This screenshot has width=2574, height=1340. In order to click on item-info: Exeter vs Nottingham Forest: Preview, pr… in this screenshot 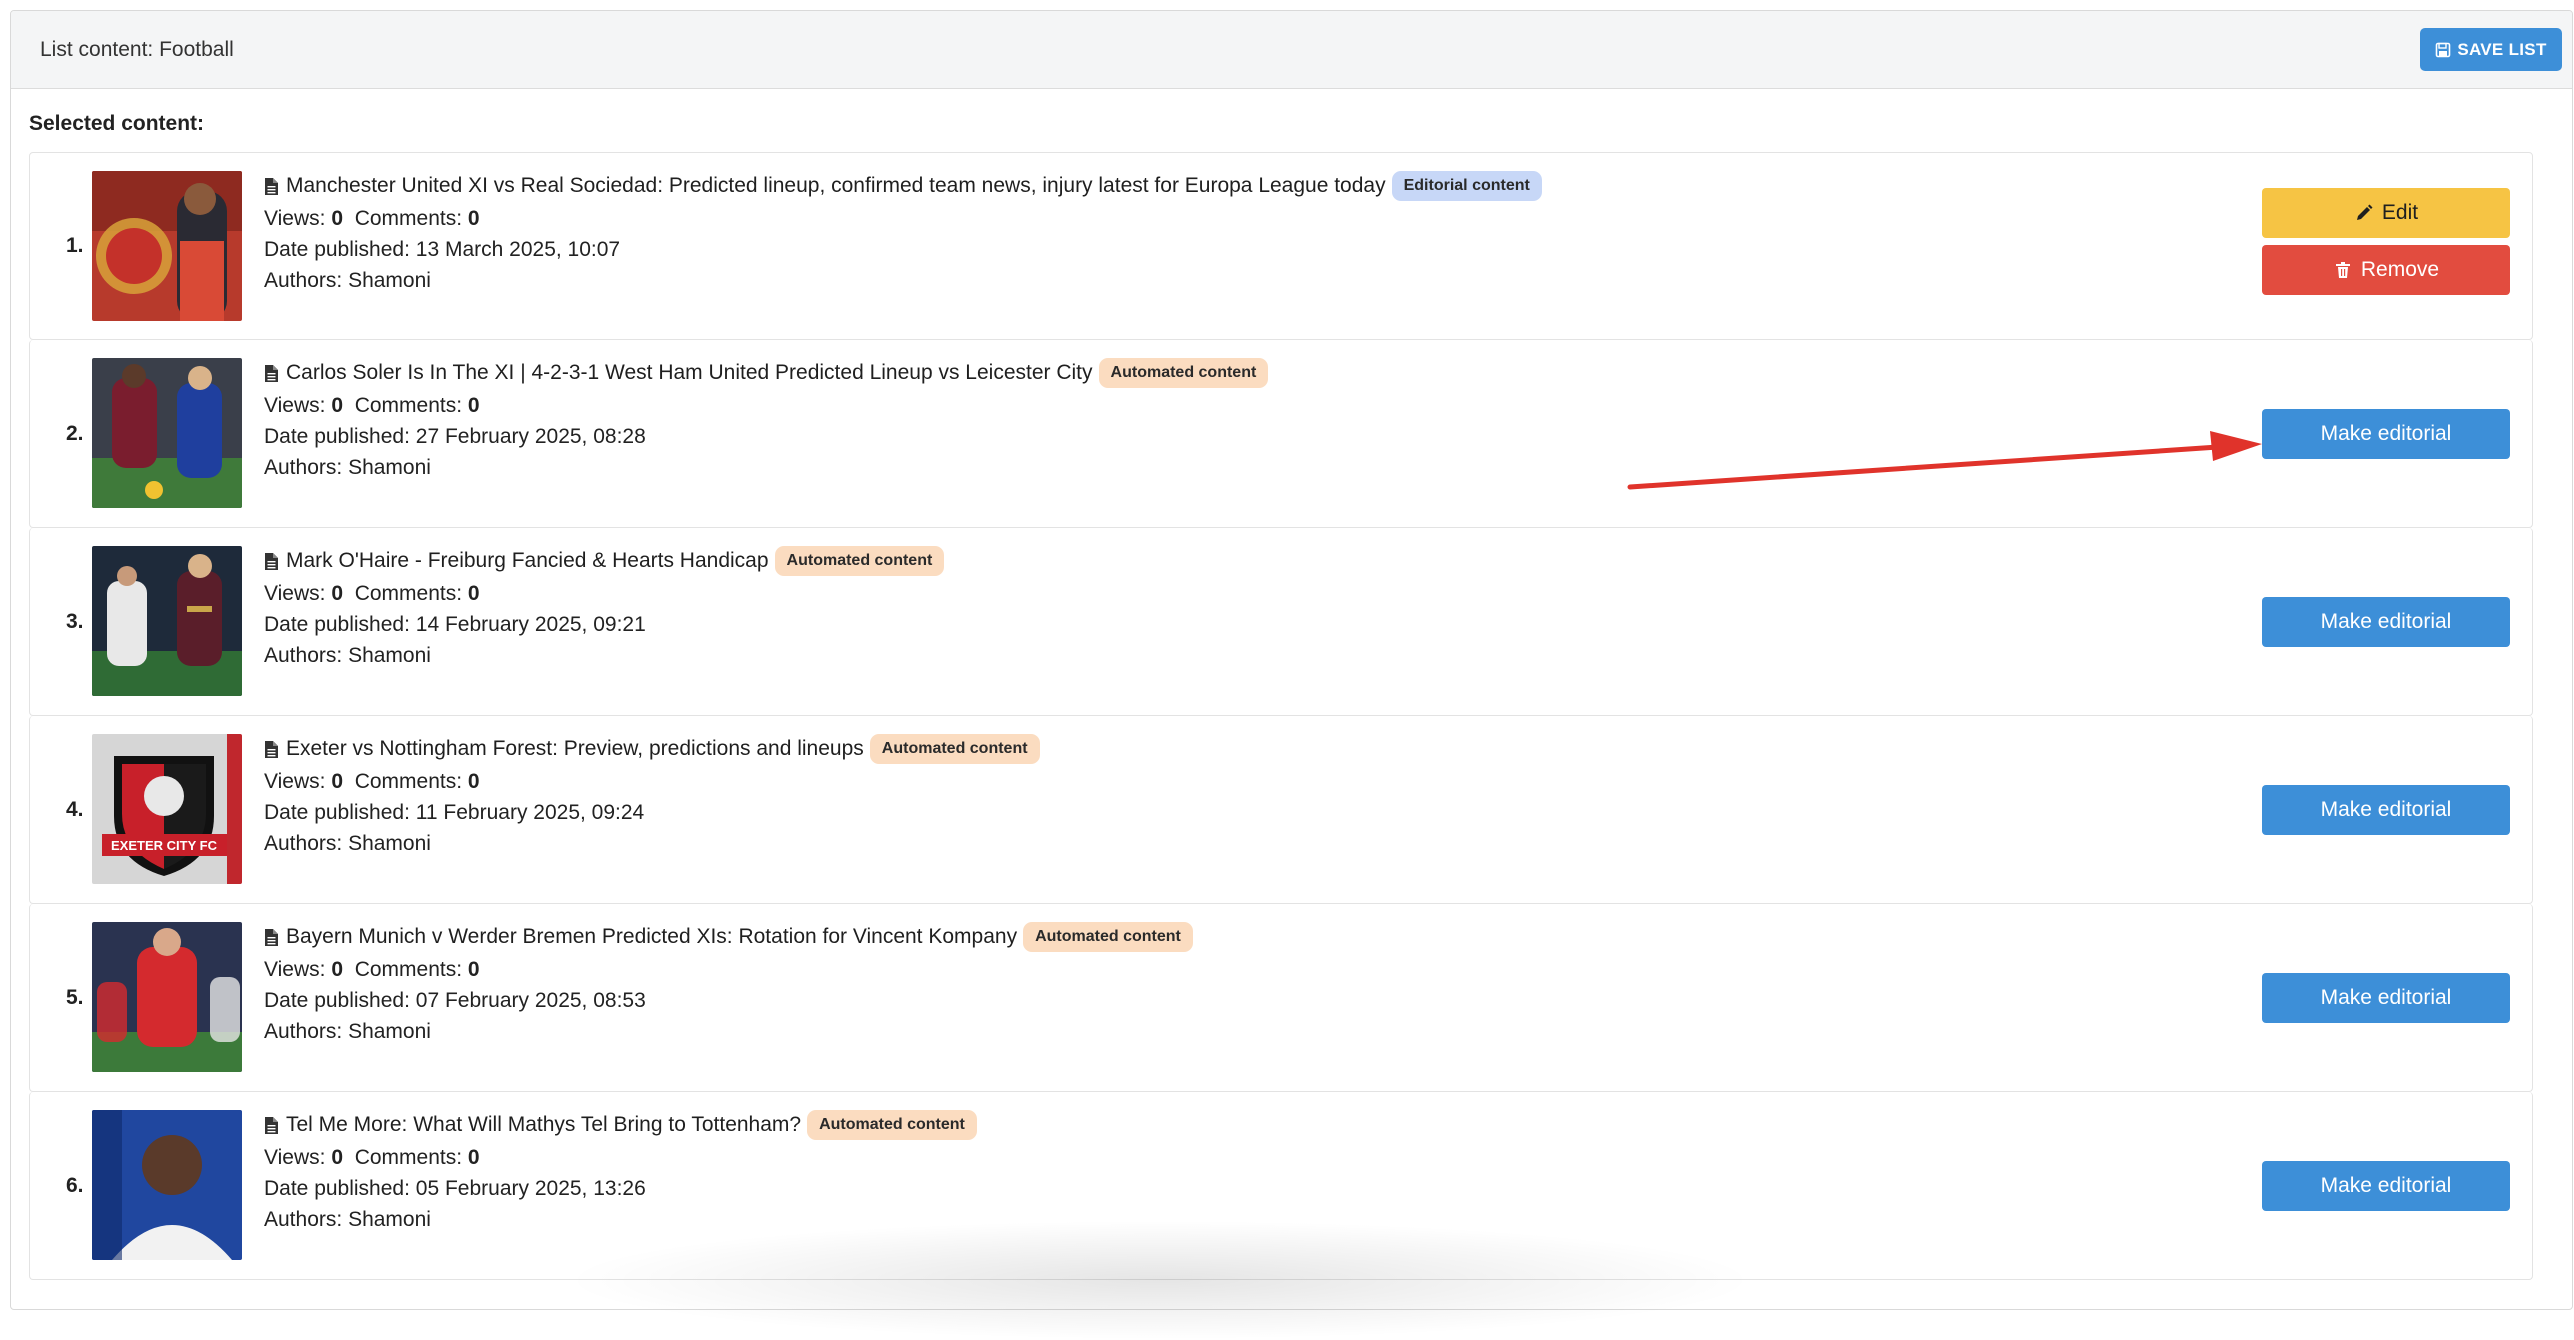, I will do `click(652, 795)`.